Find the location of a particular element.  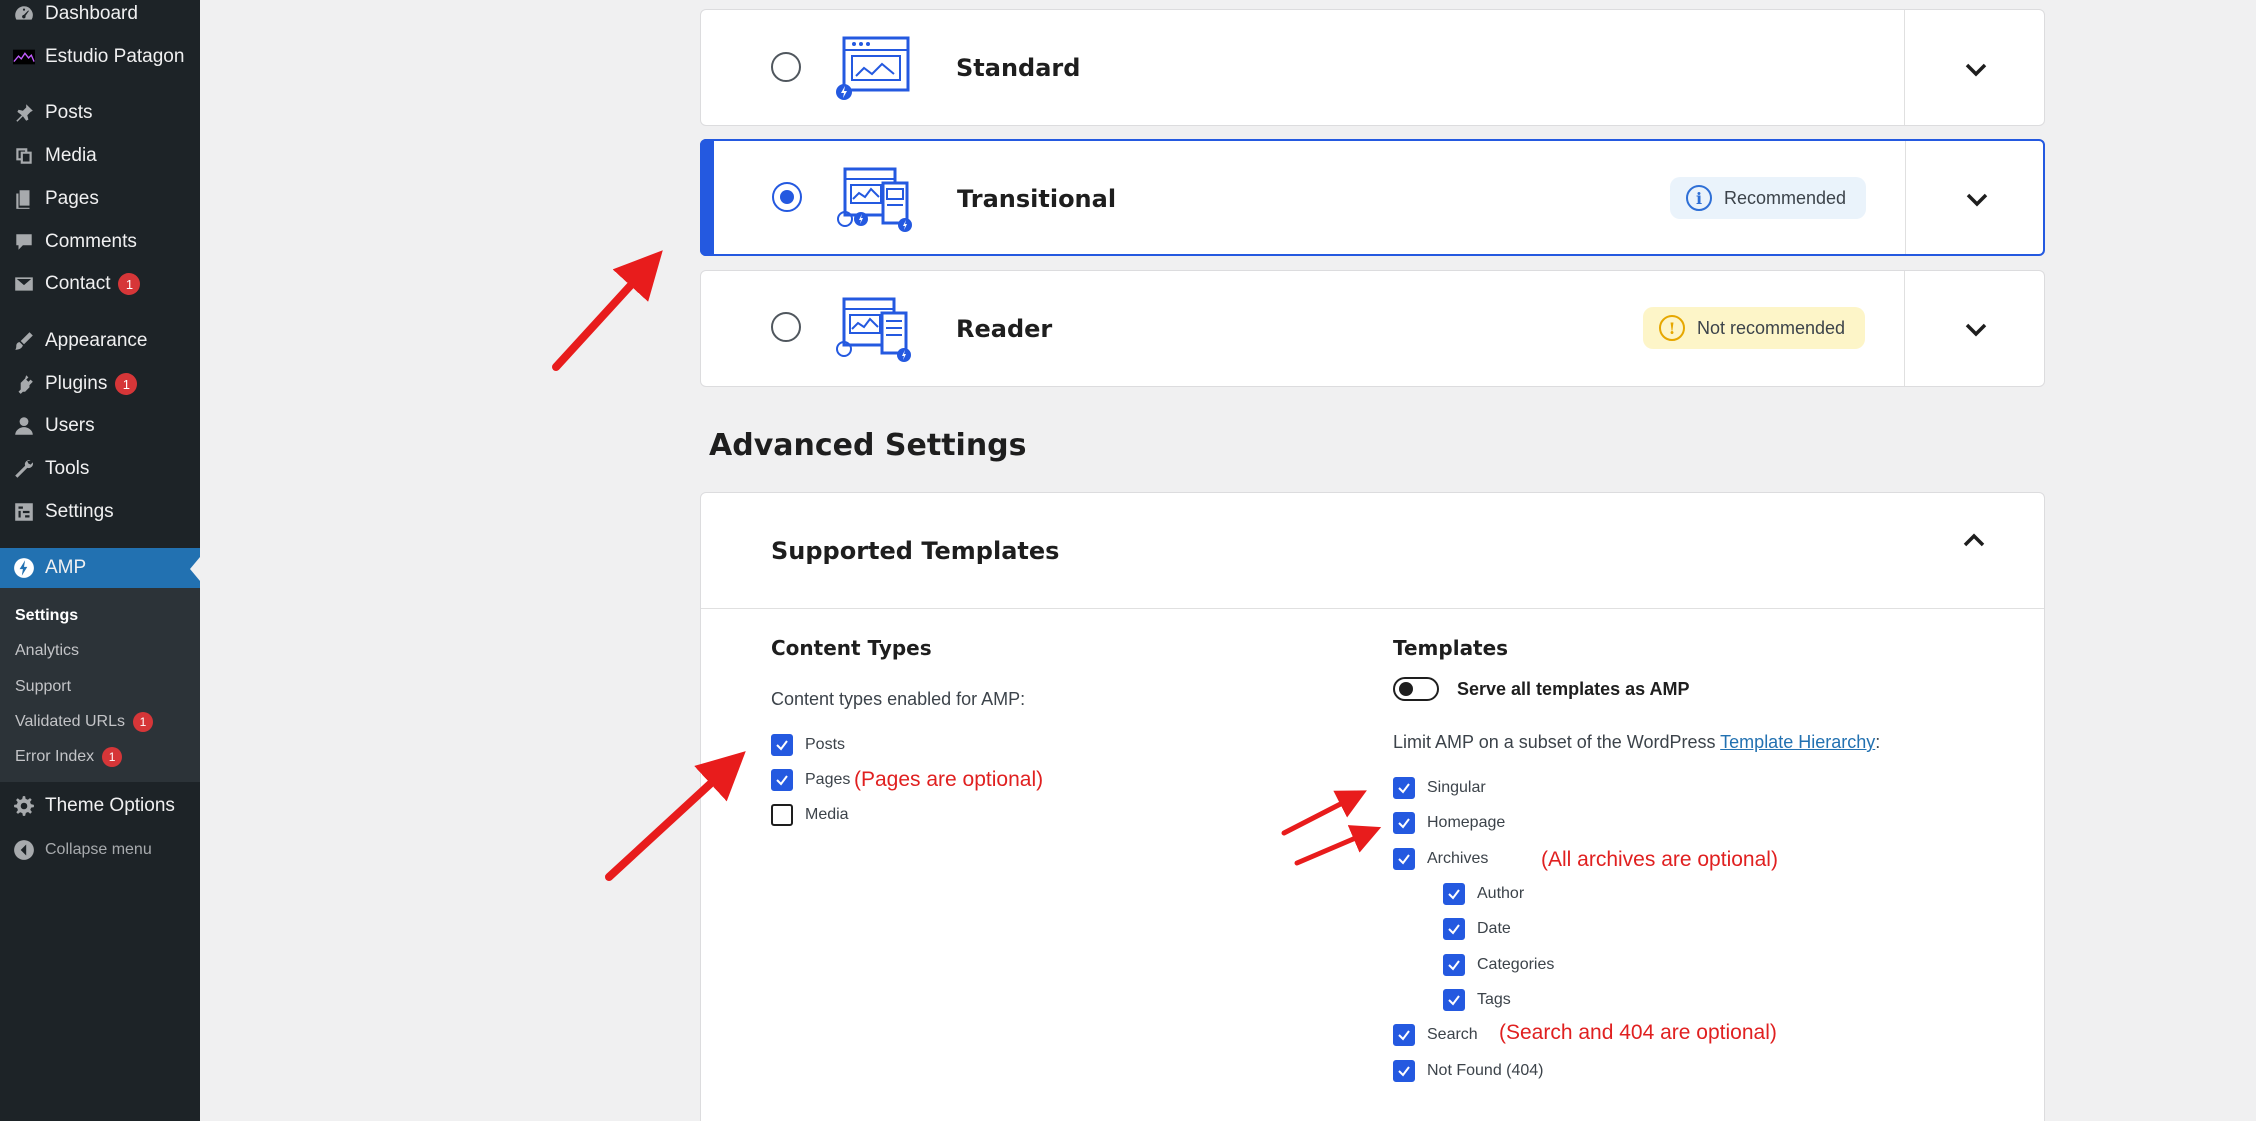

gear-icon is located at coordinates (24, 806).